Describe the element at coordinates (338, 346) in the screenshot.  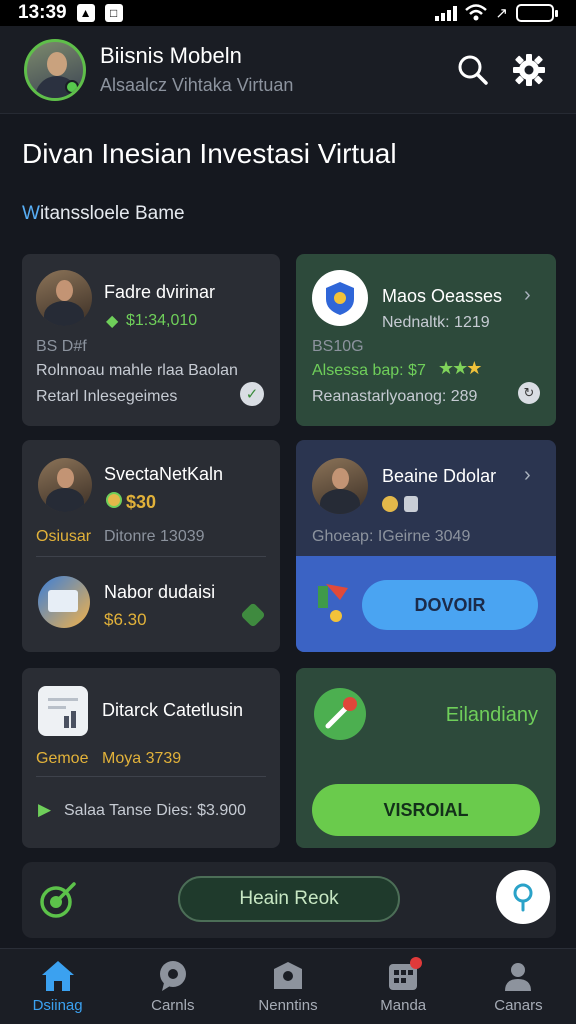
I see `card-code: BS10G` at that location.